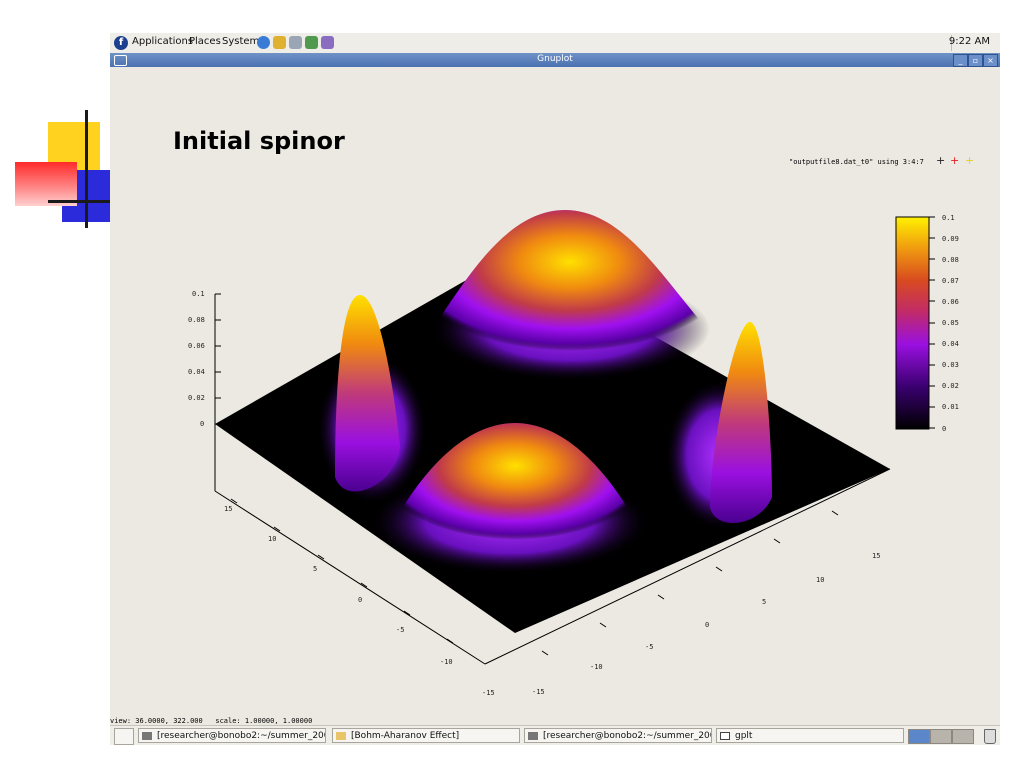  Describe the element at coordinates (990, 60) in the screenshot. I see `close-button: ×` at that location.